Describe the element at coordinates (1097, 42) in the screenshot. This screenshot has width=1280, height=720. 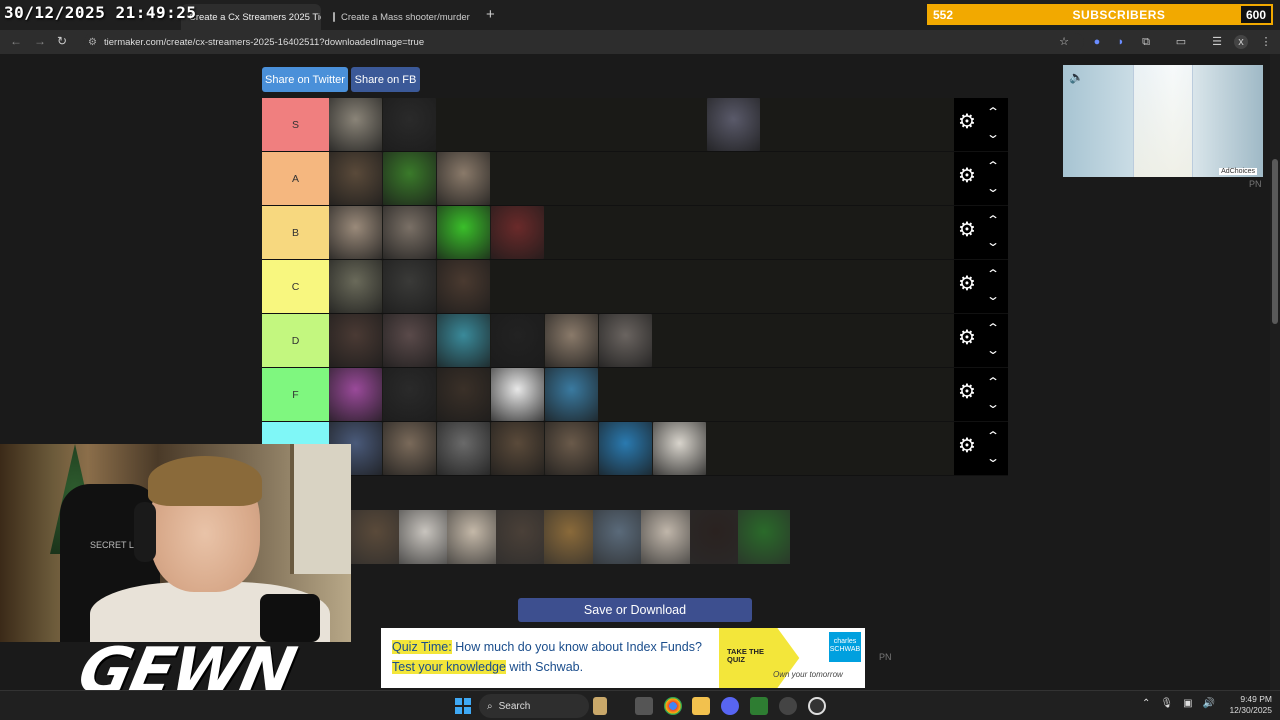
I see `extension-icon: ●` at that location.